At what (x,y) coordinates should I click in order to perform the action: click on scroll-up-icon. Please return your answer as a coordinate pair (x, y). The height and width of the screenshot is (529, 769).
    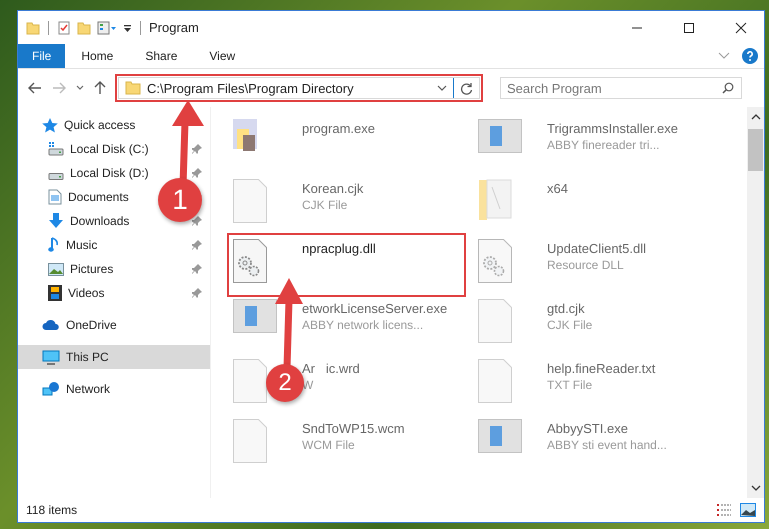
    Looking at the image, I should click on (755, 117).